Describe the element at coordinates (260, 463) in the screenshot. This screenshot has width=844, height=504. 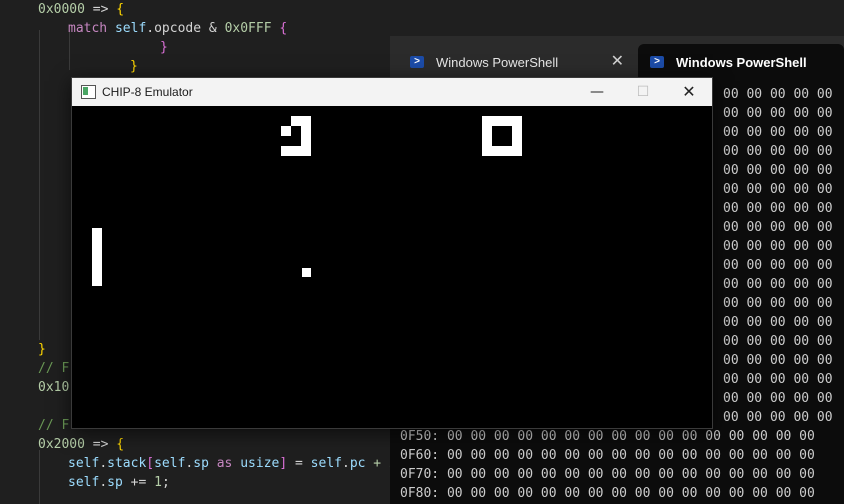
I see `code-token: usize` at that location.